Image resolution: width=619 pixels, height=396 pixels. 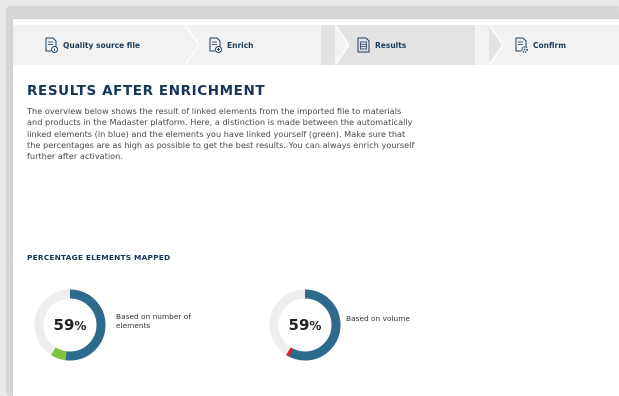 I want to click on step-label: Results, so click(x=391, y=45).